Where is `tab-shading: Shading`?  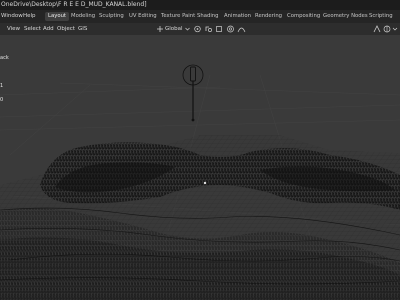 tab-shading: Shading is located at coordinates (208, 16).